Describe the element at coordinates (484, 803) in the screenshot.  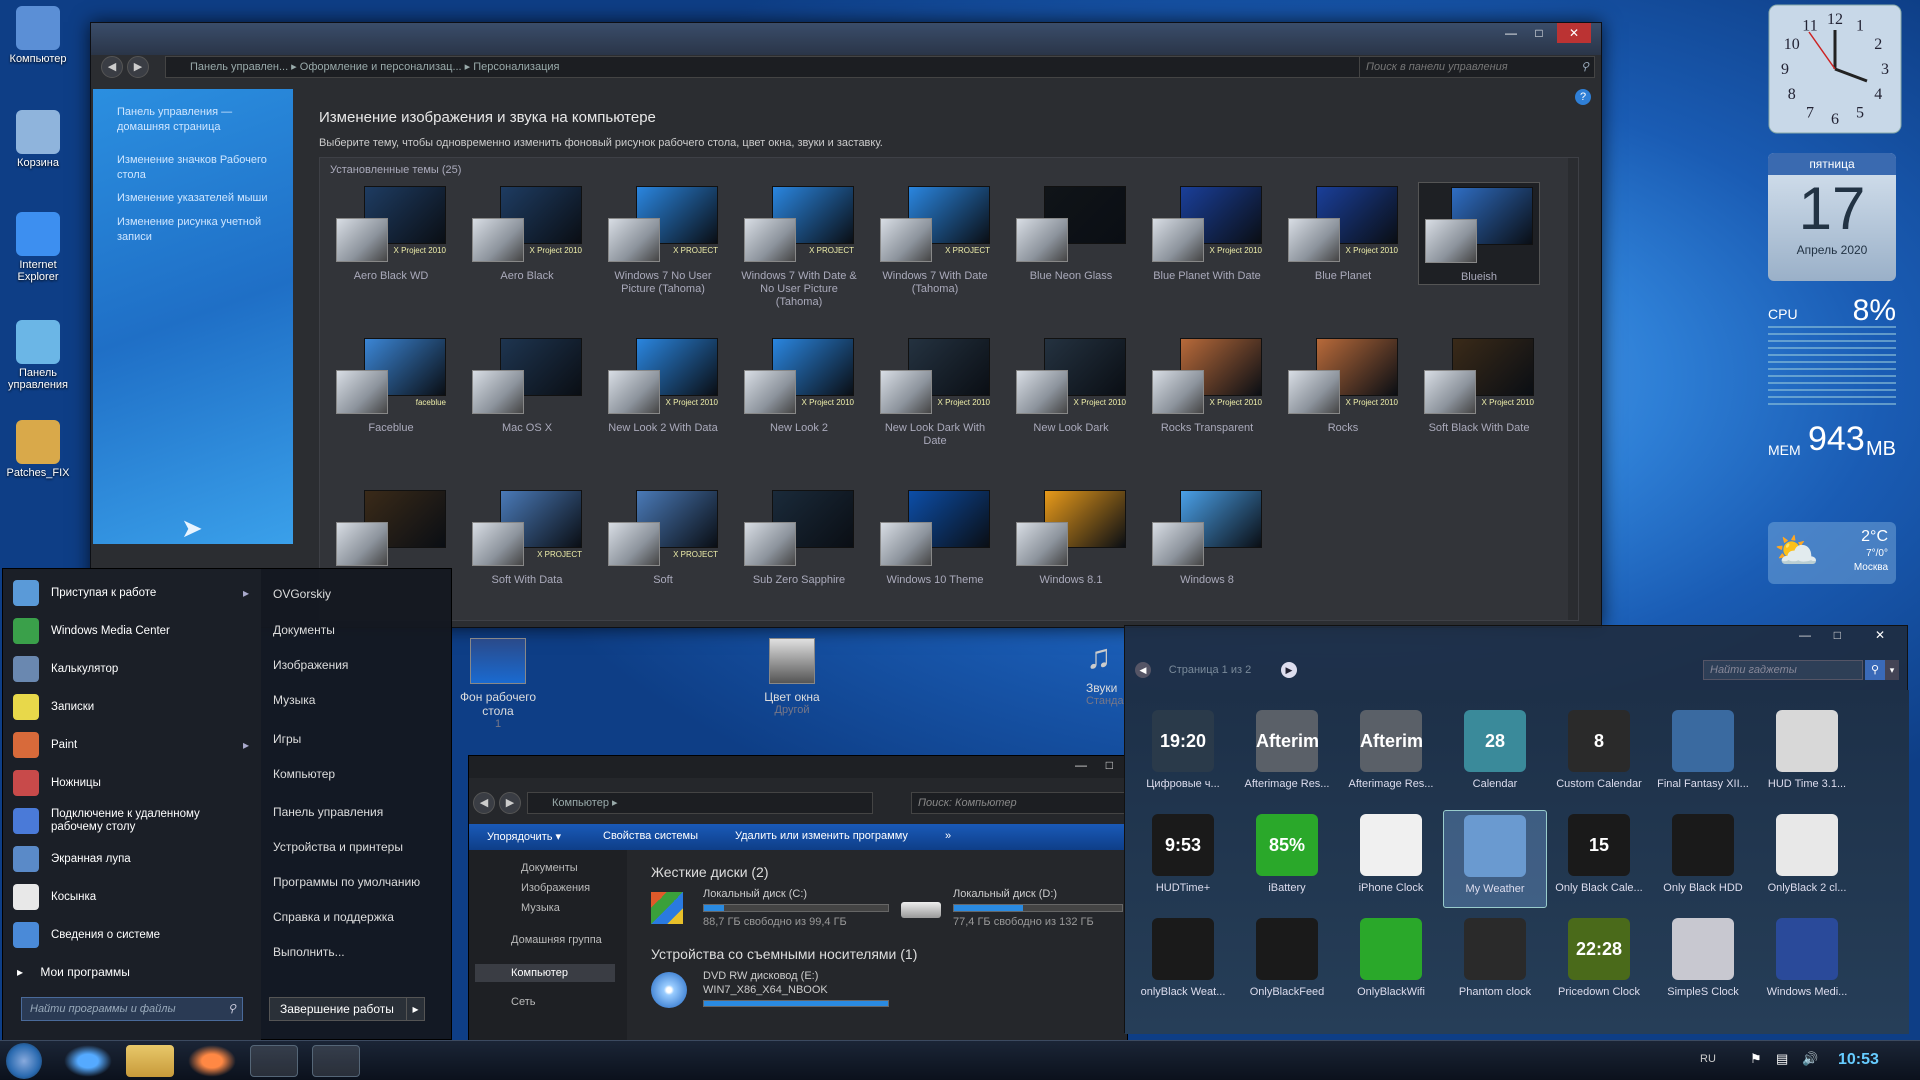
I see `explorer-back: ◀` at that location.